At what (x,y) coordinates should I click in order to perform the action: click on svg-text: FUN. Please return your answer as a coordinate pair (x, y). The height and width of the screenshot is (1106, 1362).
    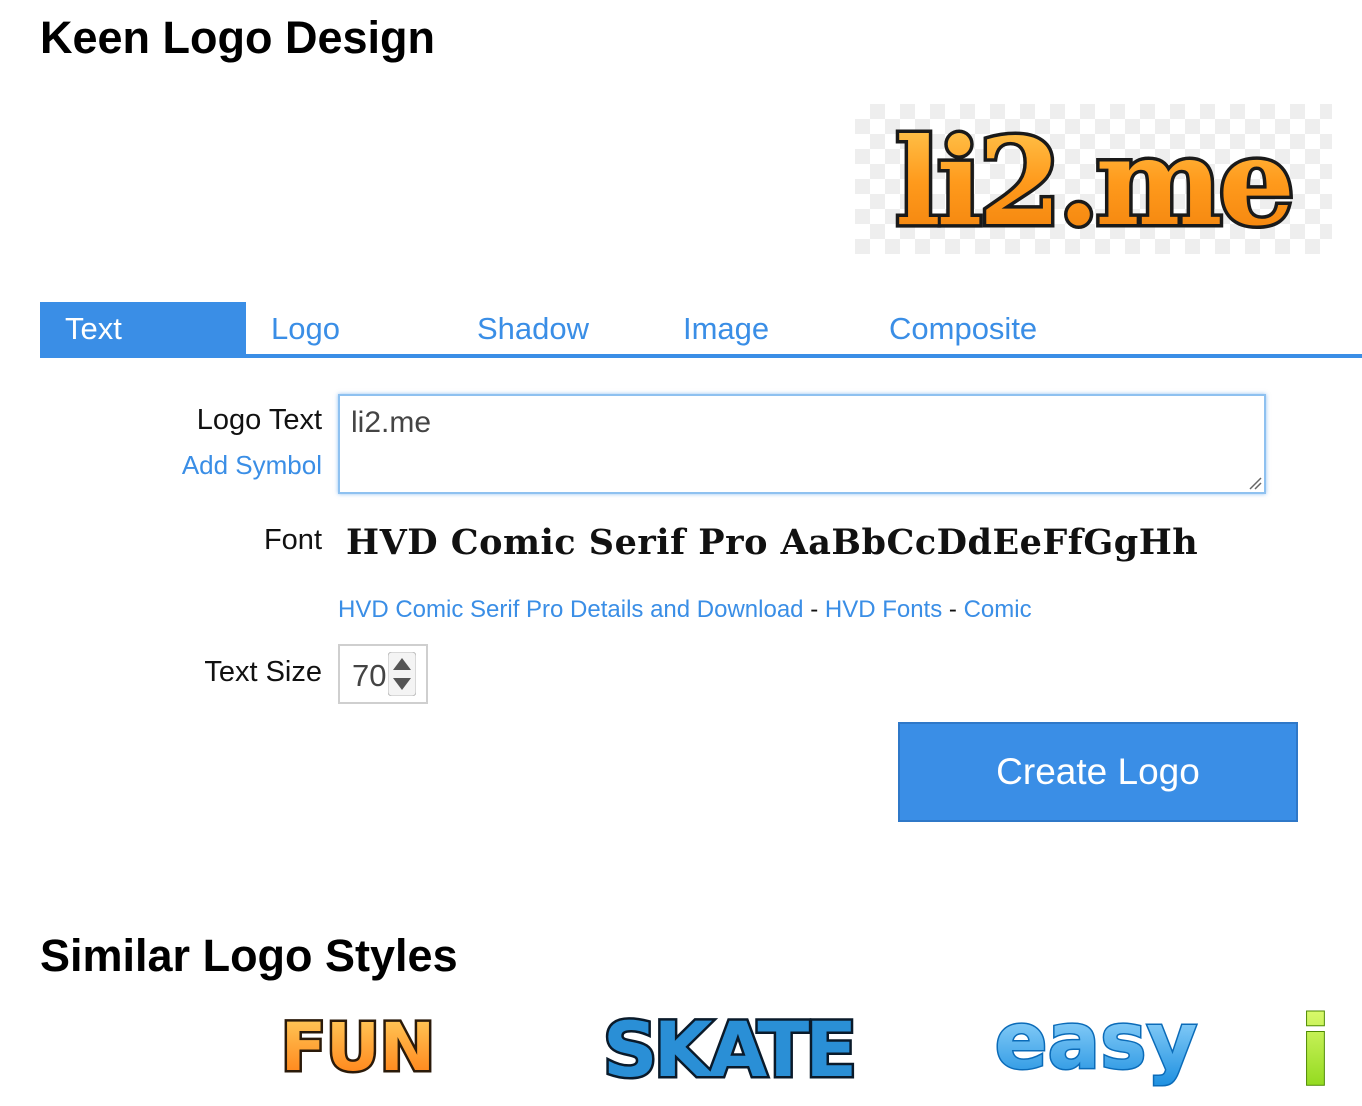
    Looking at the image, I should click on (358, 1047).